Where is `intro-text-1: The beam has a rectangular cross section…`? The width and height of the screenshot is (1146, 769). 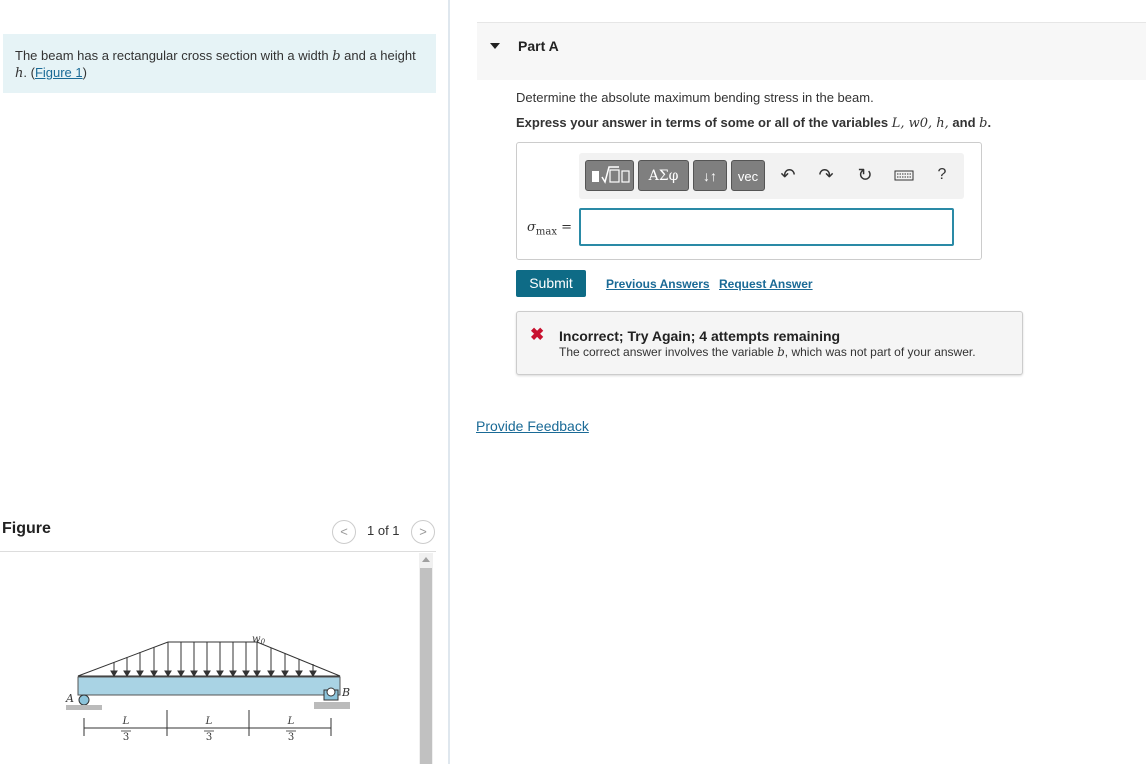
intro-text-1: The beam has a rectangular cross section… is located at coordinates (174, 55).